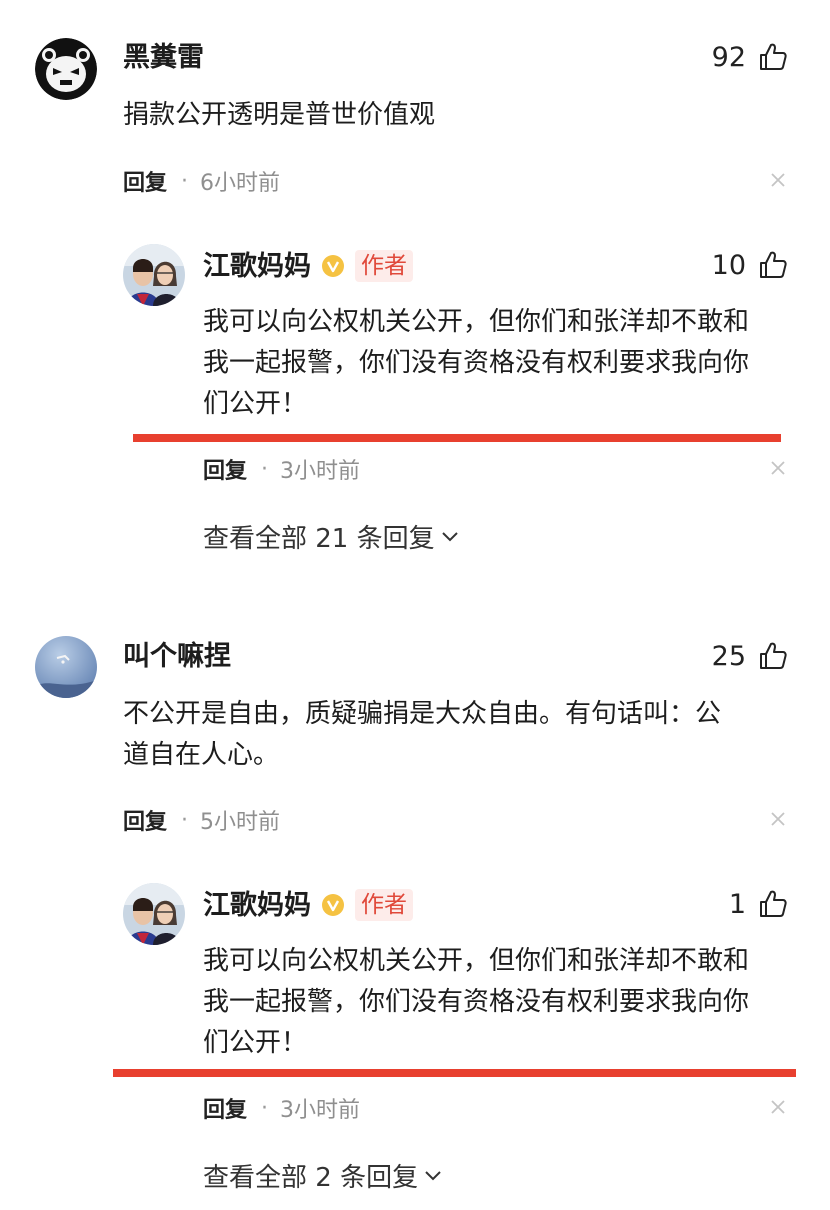 The image size is (830, 1210). Describe the element at coordinates (750, 265) in the screenshot. I see `like-button: 10` at that location.